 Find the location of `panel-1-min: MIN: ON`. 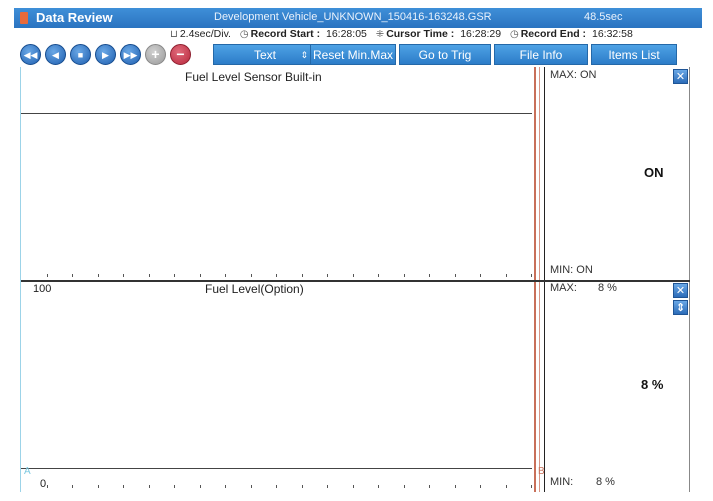

panel-1-min: MIN: ON is located at coordinates (571, 270).